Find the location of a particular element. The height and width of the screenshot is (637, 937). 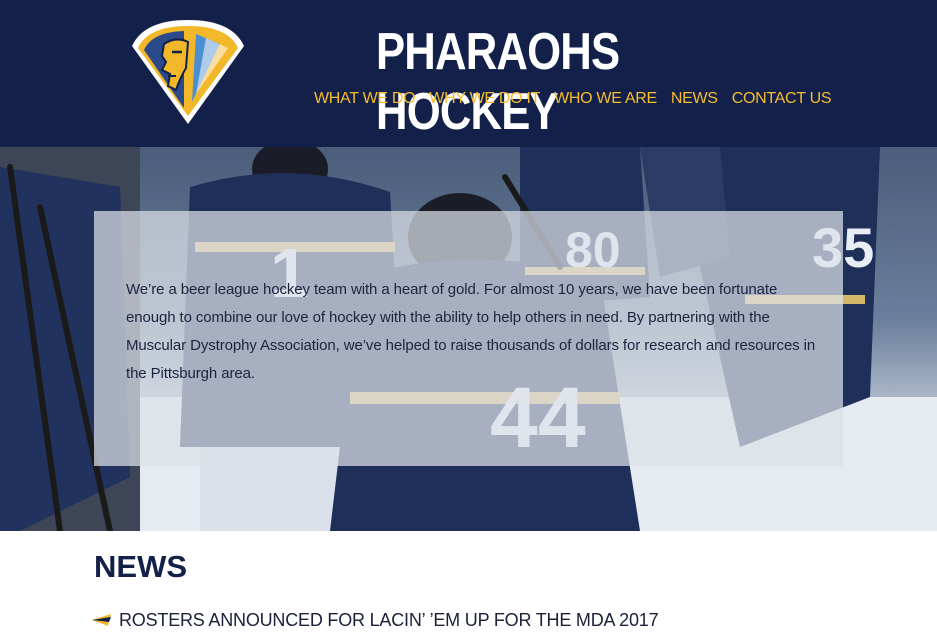

nav-item-contact-us: CONTACT US is located at coordinates (782, 99).